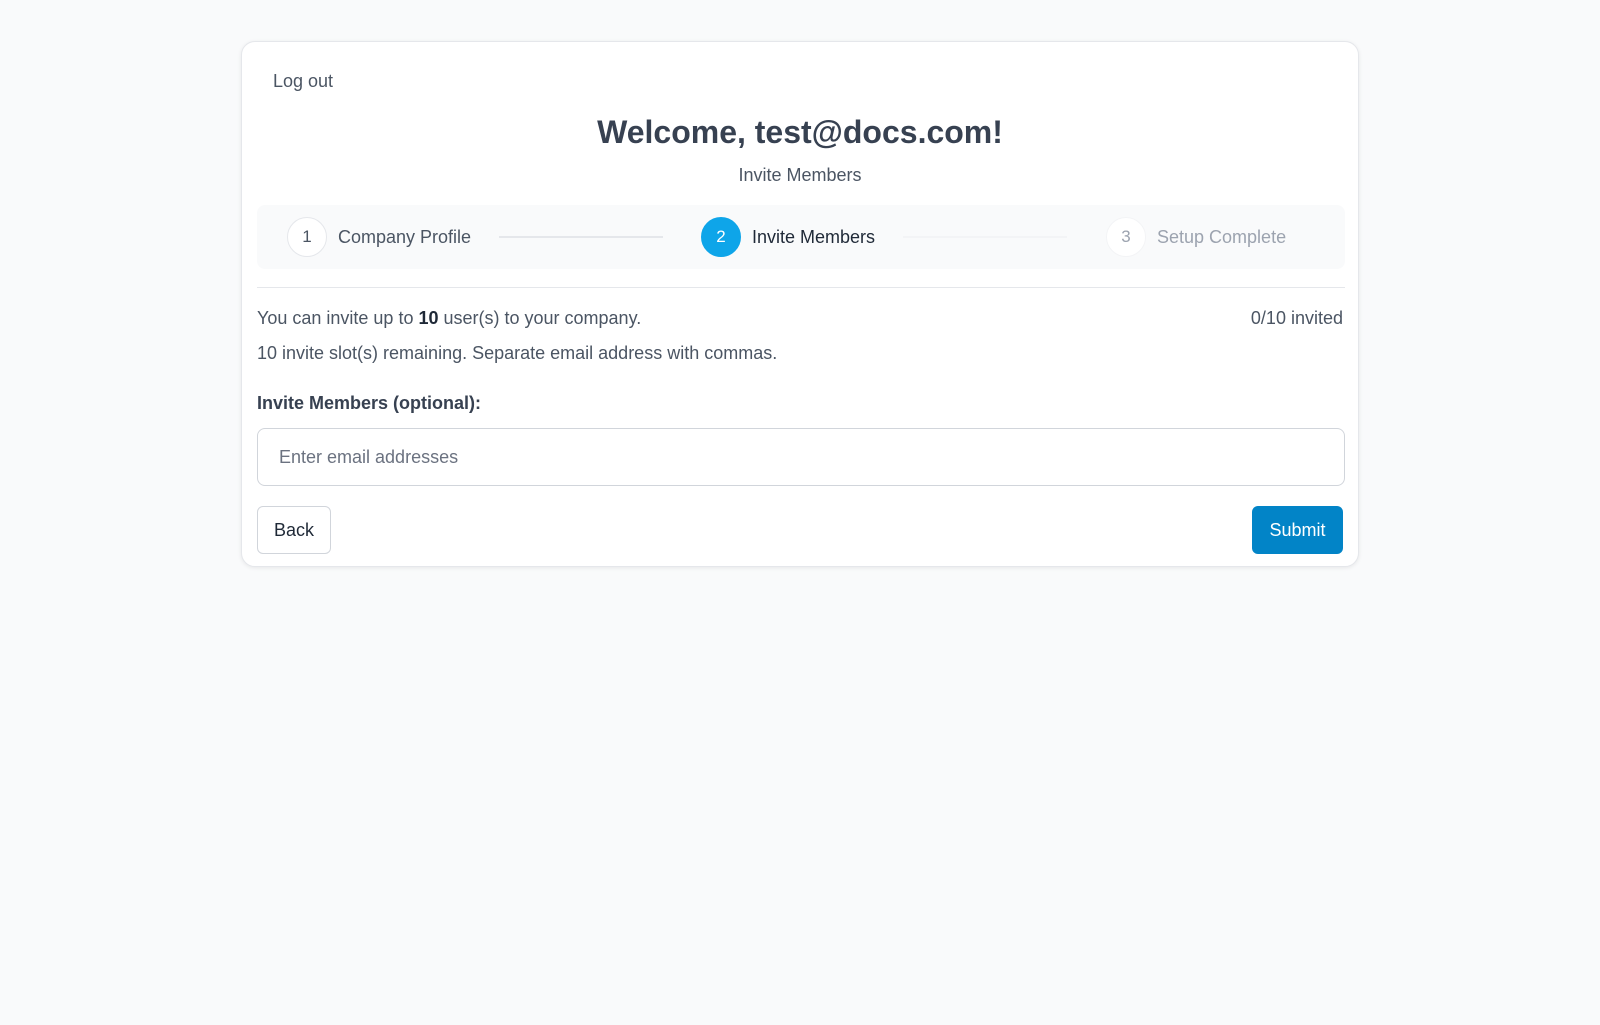 The width and height of the screenshot is (1600, 1025). I want to click on step-invite-members: 2 Invite Members, so click(788, 237).